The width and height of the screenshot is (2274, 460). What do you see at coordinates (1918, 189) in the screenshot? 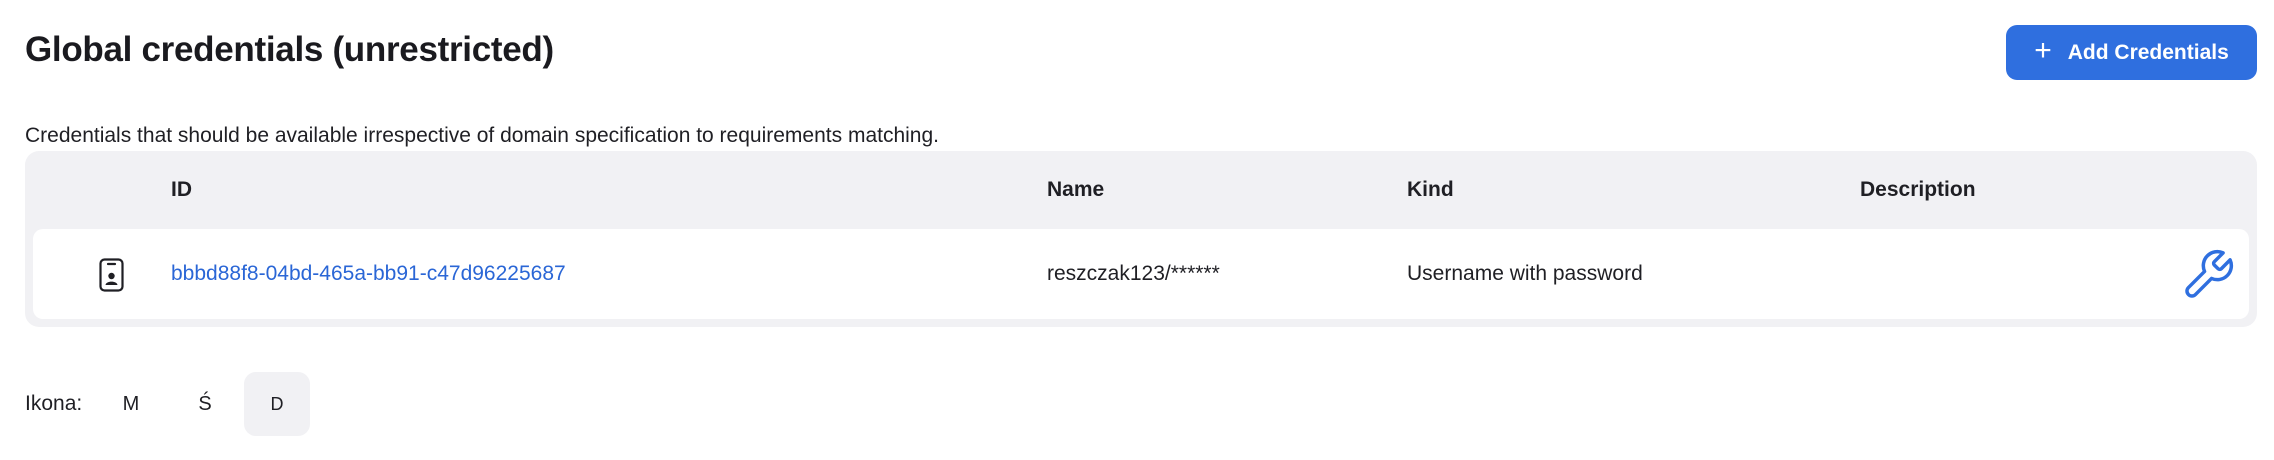
I see `column-header-description: Description` at bounding box center [1918, 189].